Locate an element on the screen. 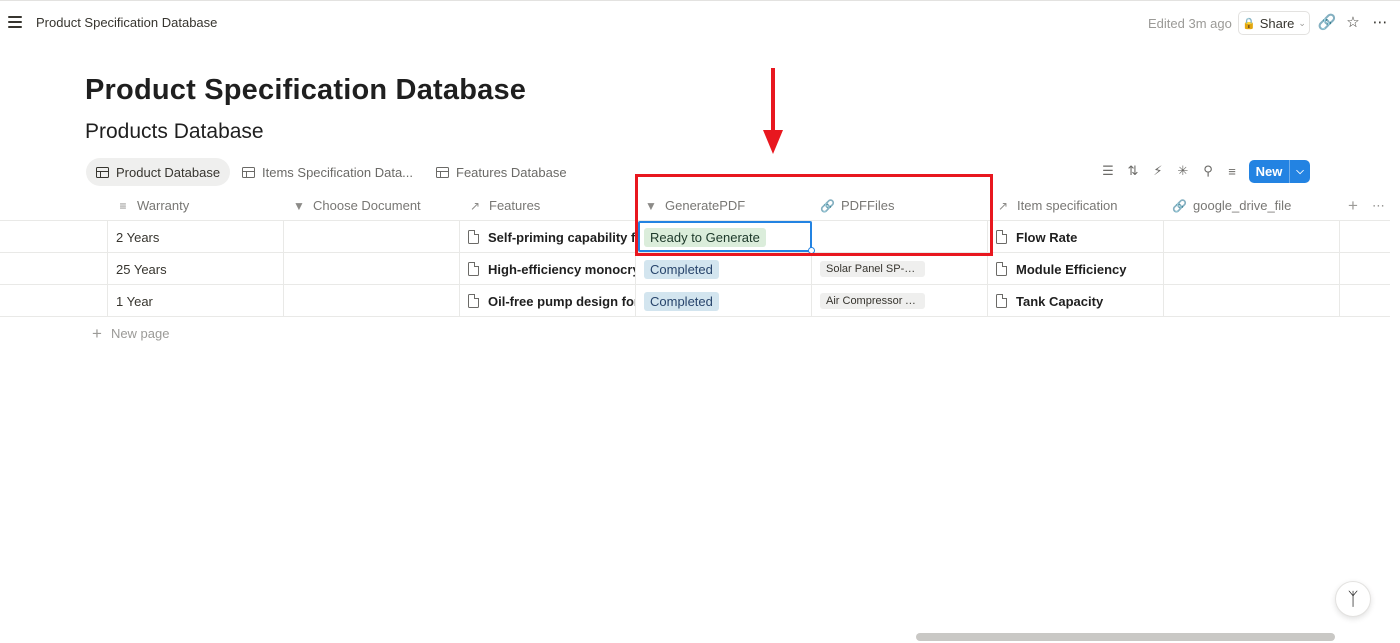  automation-icon: ⚡ is located at coordinates (1158, 171).